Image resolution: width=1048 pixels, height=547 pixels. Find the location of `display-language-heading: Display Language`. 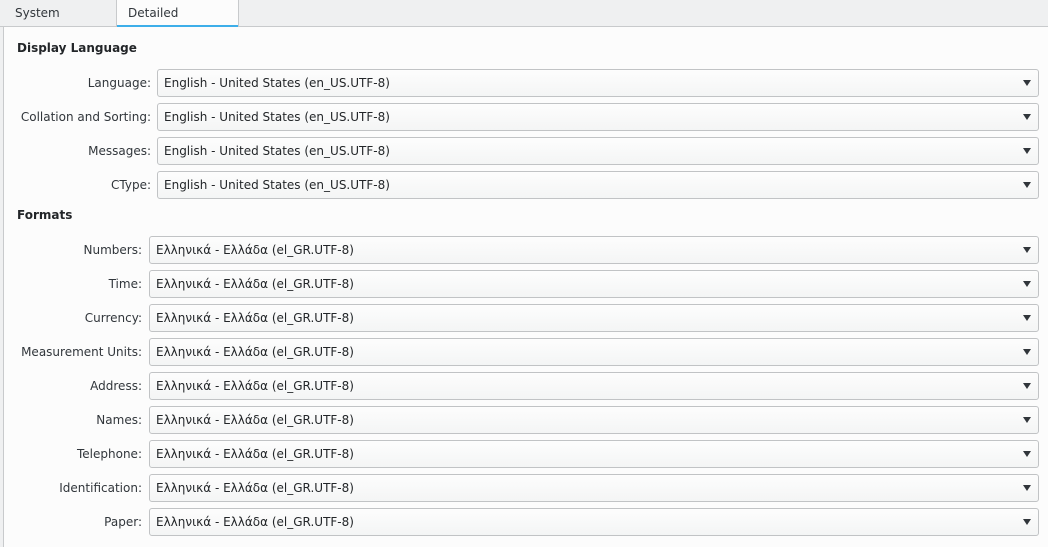

display-language-heading: Display Language is located at coordinates (77, 48).